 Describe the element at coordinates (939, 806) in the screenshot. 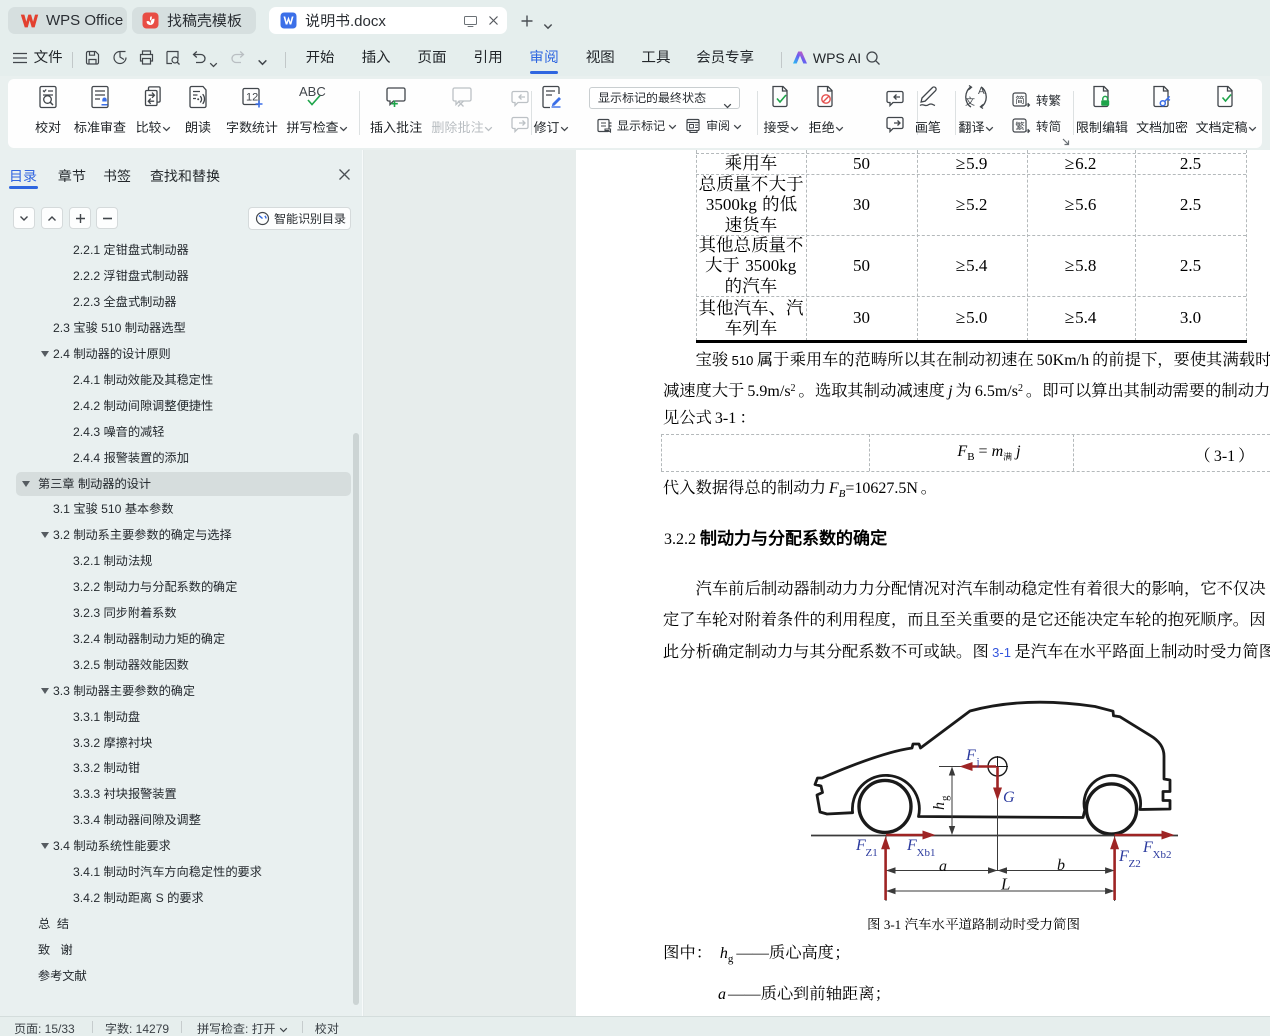

I see `svg-text: h` at that location.